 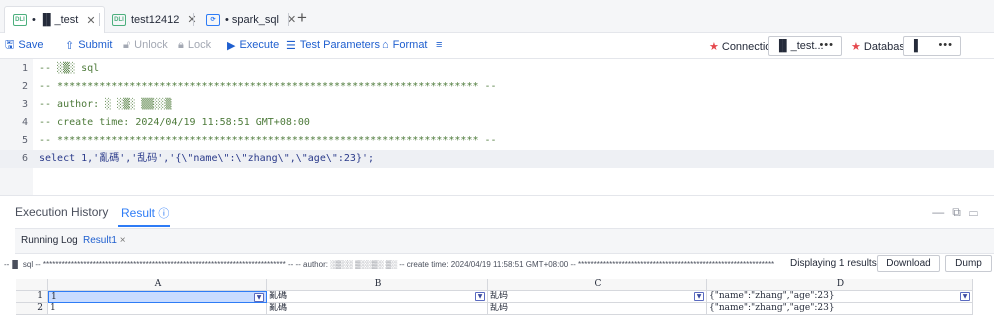 What do you see at coordinates (10, 44) in the screenshot?
I see `save-icon: 🖫` at bounding box center [10, 44].